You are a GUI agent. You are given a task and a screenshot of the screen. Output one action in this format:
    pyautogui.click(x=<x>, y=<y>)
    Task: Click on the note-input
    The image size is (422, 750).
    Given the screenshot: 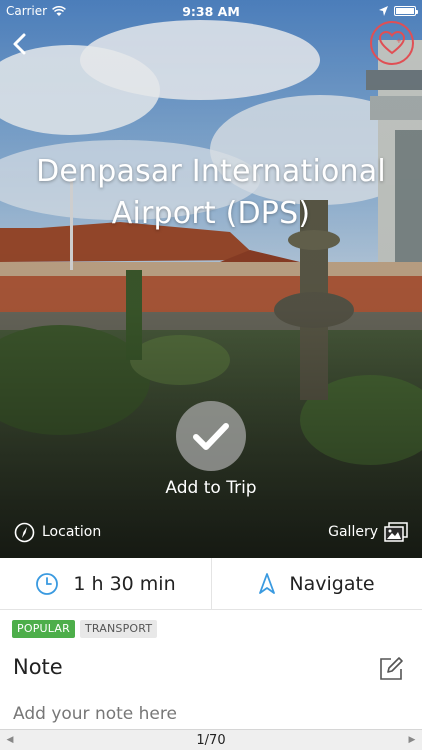 What is the action you would take?
    pyautogui.click(x=203, y=714)
    